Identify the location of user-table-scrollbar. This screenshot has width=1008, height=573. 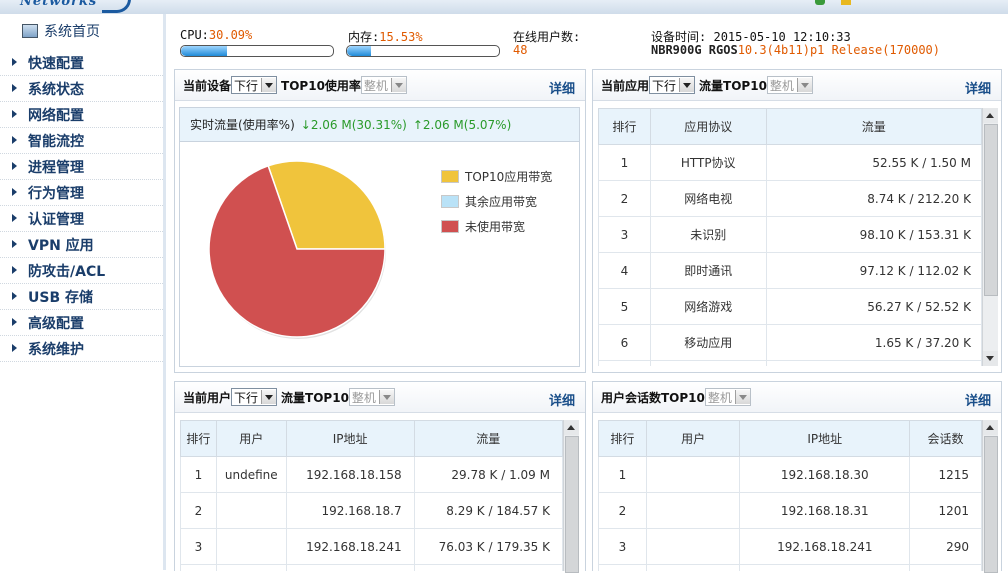
(571, 496).